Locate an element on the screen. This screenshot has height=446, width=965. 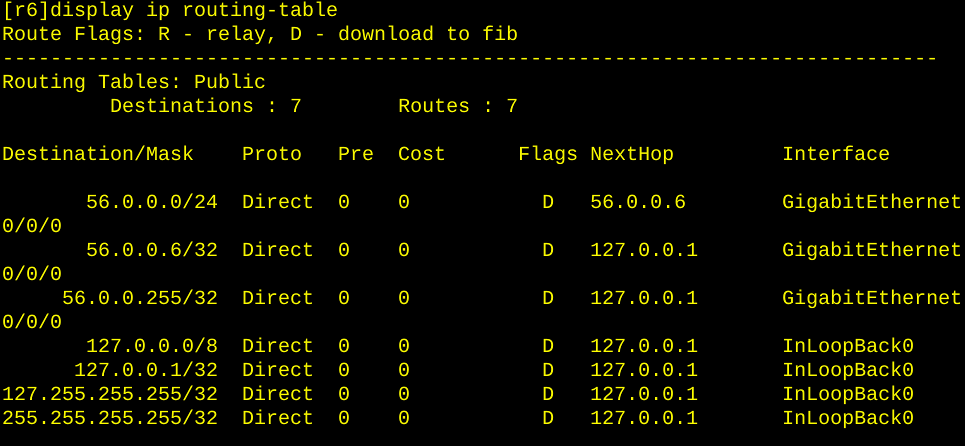
table-cell-text: 56.0.0.0/24 is located at coordinates (151, 204).